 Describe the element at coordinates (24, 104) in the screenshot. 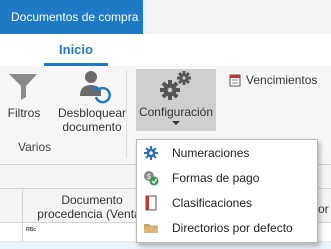

I see `filtros-button: Filtros` at that location.